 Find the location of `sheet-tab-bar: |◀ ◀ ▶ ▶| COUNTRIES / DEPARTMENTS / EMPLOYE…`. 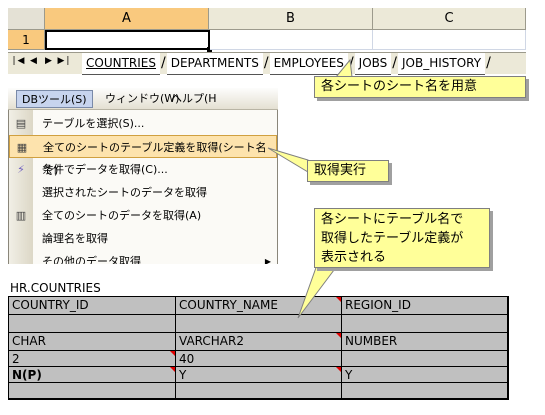

sheet-tab-bar: |◀ ◀ ▶ ▶| COUNTRIES / DEPARTMENTS / EMPLOYE… is located at coordinates (267, 63).